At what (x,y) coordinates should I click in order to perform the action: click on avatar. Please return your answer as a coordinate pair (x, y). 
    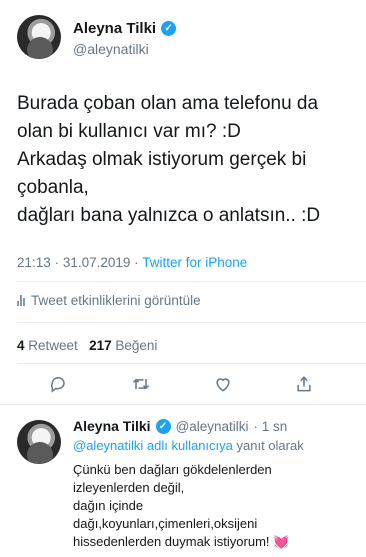
    Looking at the image, I should click on (39, 37).